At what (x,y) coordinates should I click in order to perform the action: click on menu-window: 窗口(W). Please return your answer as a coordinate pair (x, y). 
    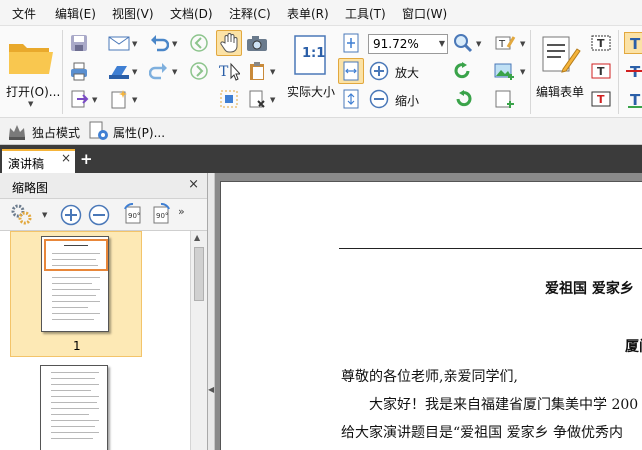
    Looking at the image, I should click on (424, 13).